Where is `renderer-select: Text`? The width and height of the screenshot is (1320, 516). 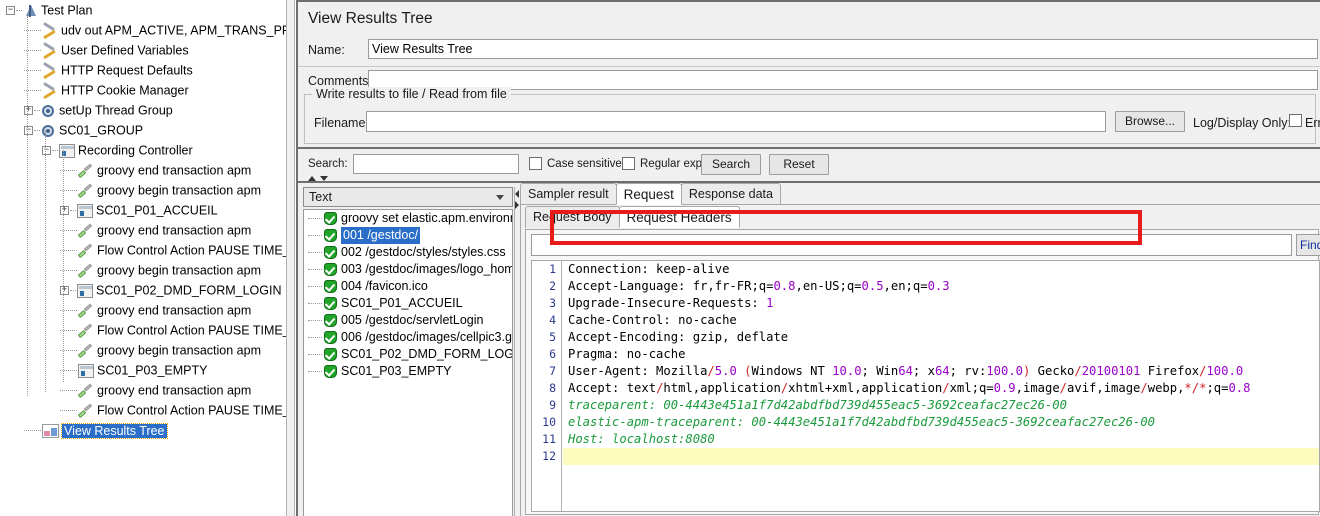
renderer-select: Text is located at coordinates (408, 197).